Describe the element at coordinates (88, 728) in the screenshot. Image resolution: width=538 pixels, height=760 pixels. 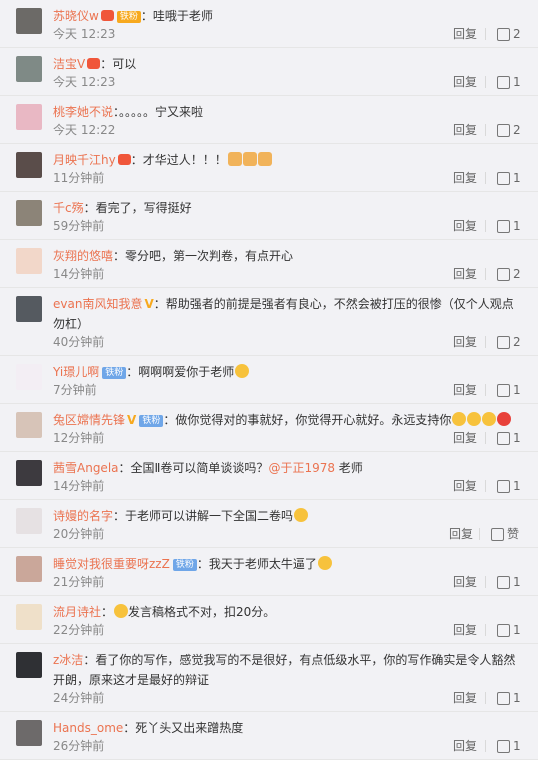
I see `user-name-link: Hands_ome` at that location.